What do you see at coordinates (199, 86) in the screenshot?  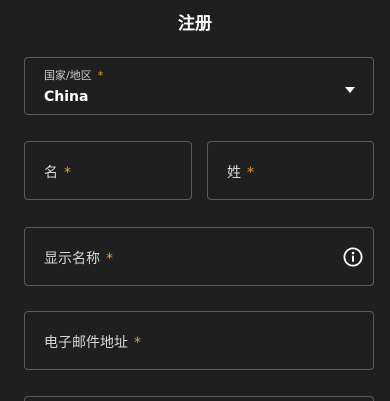 I see `country-select: 国家/地区 * China` at bounding box center [199, 86].